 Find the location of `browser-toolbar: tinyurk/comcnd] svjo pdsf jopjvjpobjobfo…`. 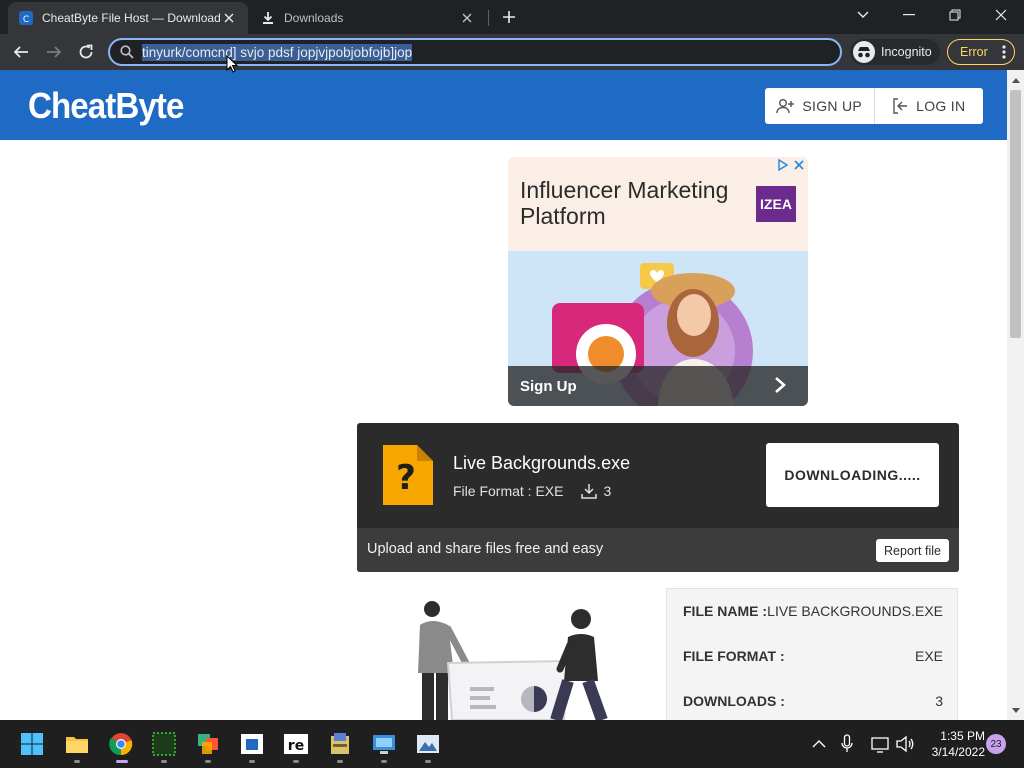

browser-toolbar: tinyurk/comcnd] svjo pdsf jopjvjpobjobfo… is located at coordinates (512, 52).